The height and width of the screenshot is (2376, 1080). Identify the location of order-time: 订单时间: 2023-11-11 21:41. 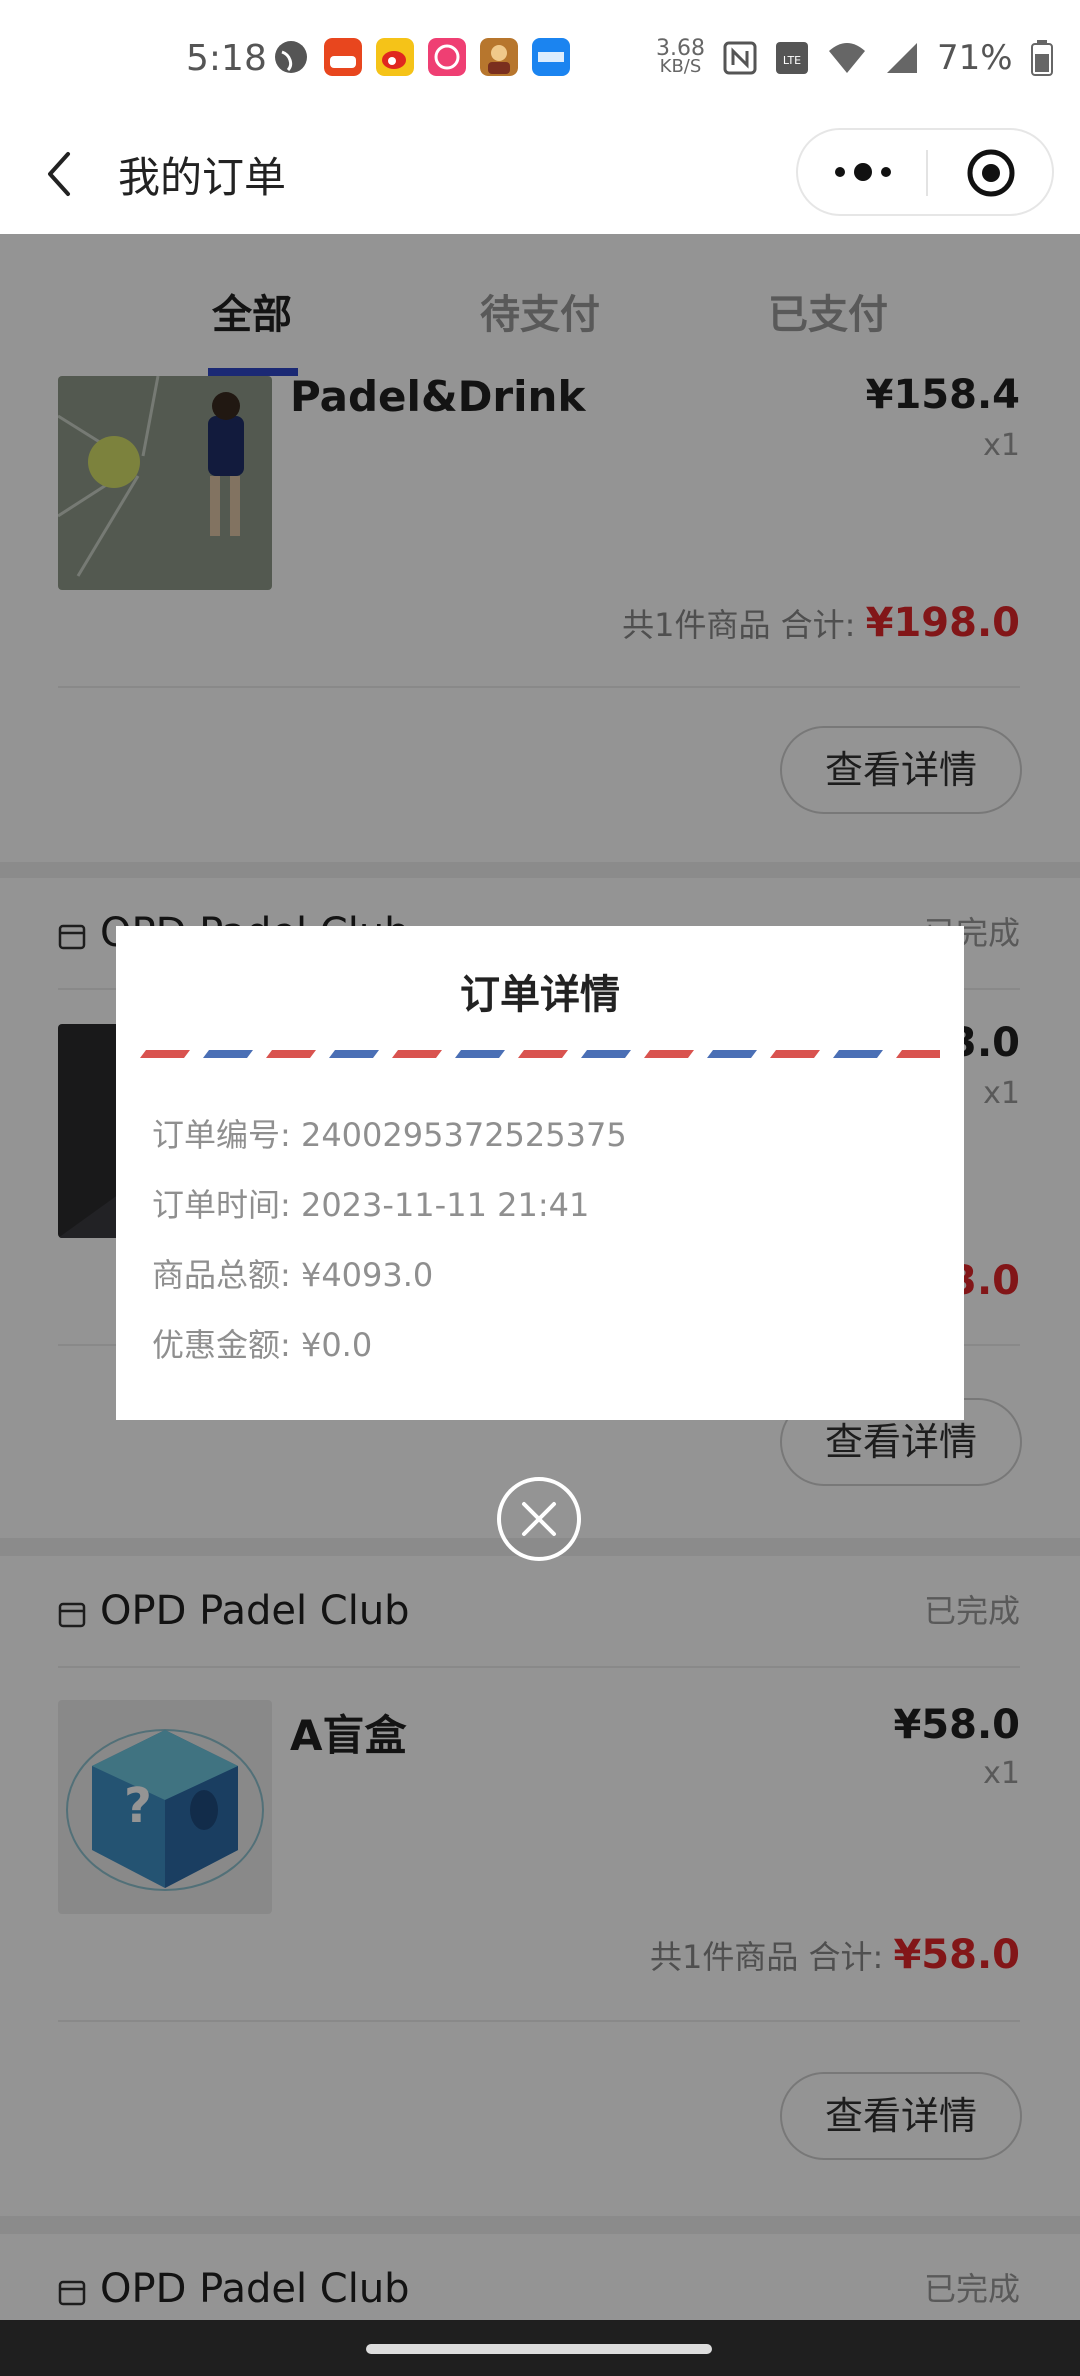
(371, 1205).